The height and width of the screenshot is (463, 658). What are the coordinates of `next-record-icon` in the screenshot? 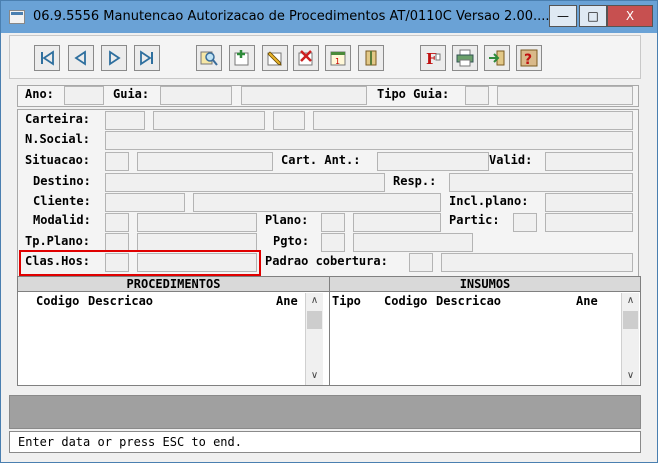 It's located at (115, 58).